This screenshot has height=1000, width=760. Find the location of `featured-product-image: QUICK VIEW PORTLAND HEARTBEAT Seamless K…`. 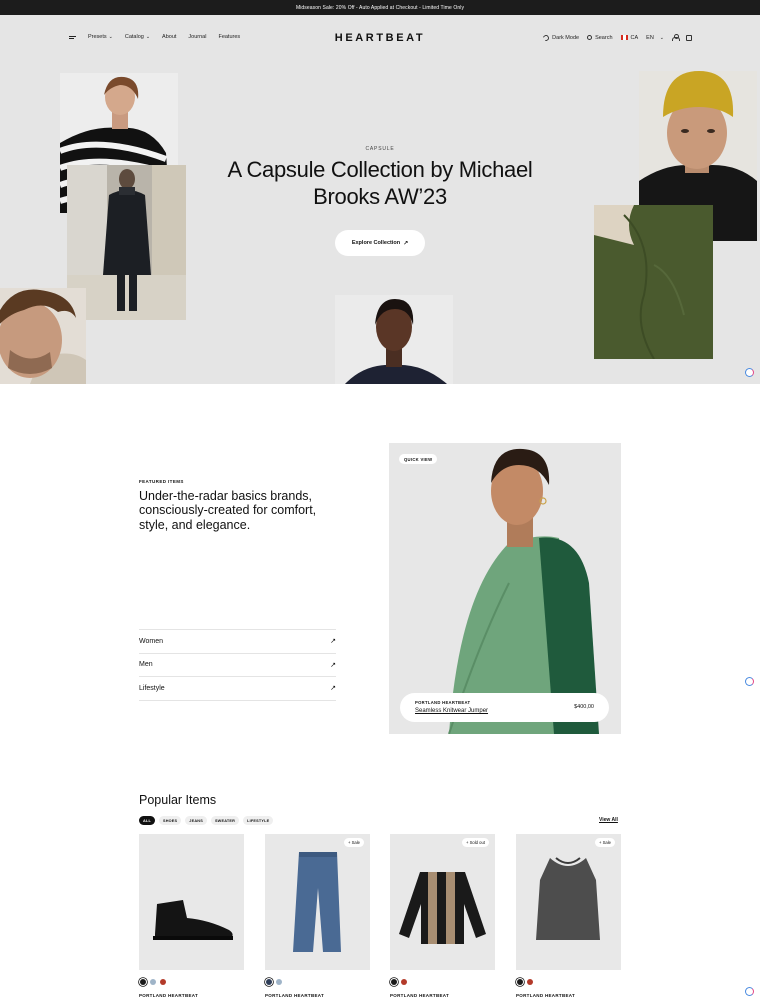

featured-product-image: QUICK VIEW PORTLAND HEARTBEAT Seamless K… is located at coordinates (505, 588).